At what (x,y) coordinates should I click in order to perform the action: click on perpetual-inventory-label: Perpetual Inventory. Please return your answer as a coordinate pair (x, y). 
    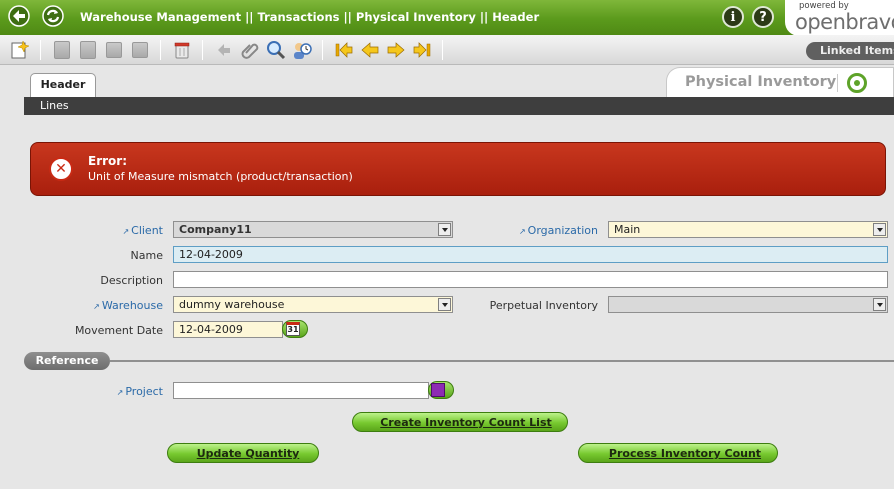
    Looking at the image, I should click on (543, 305).